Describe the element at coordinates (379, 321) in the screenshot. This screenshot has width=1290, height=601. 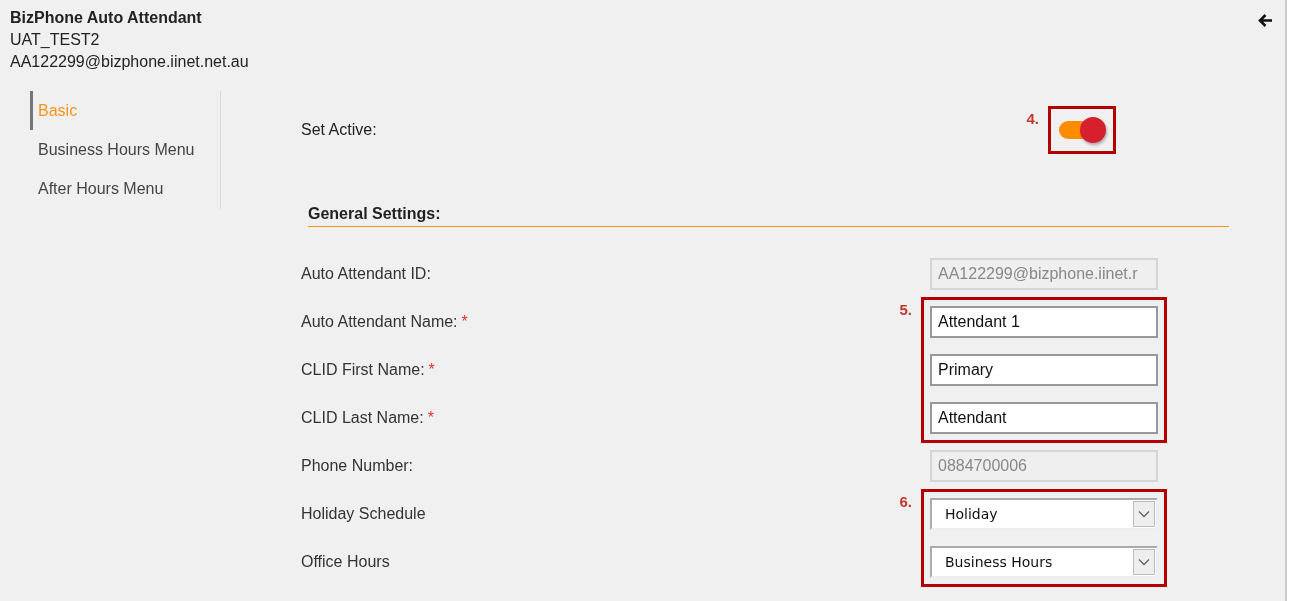
I see `field-label: Auto Attendant Name:` at that location.